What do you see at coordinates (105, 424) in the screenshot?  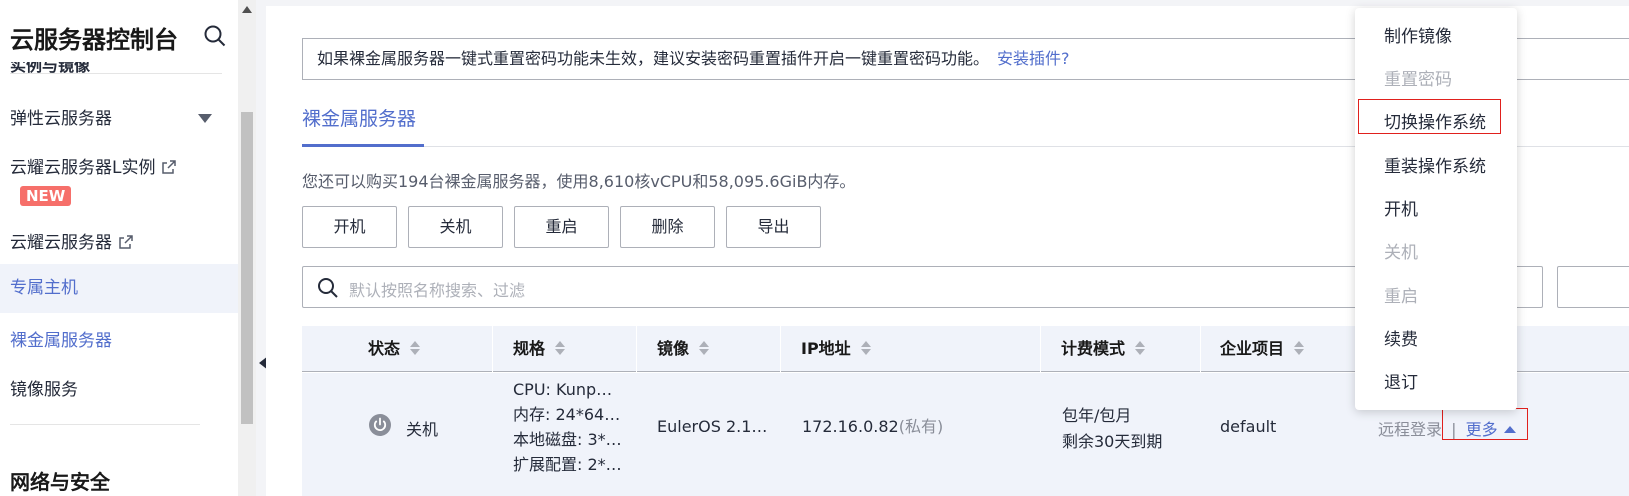 I see `sidebar-divider` at bounding box center [105, 424].